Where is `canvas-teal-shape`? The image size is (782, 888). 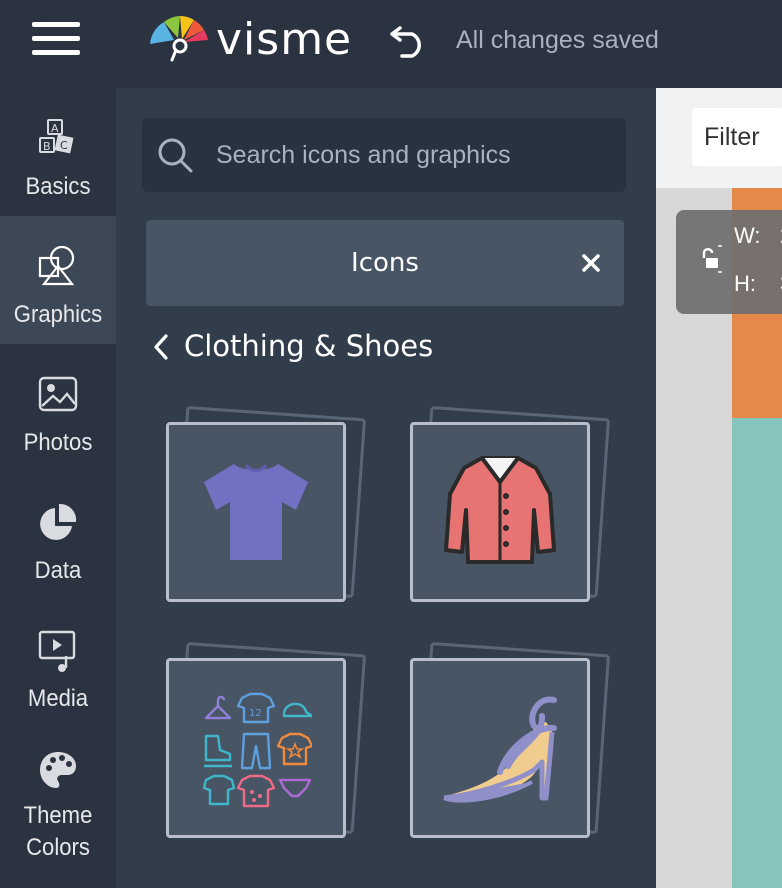
canvas-teal-shape is located at coordinates (757, 653).